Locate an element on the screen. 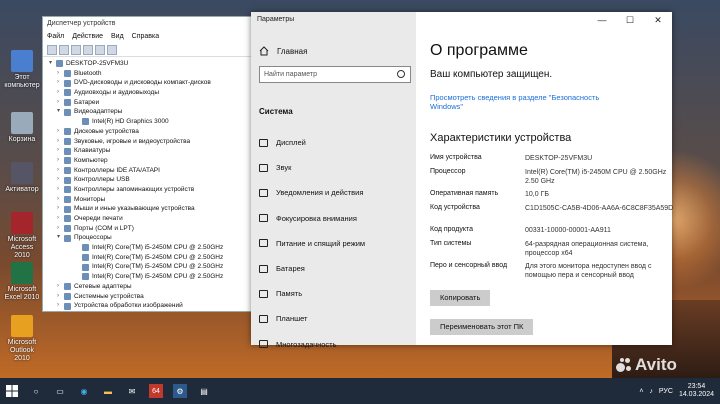  tree-row: › Очереди печати is located at coordinates (150, 219).